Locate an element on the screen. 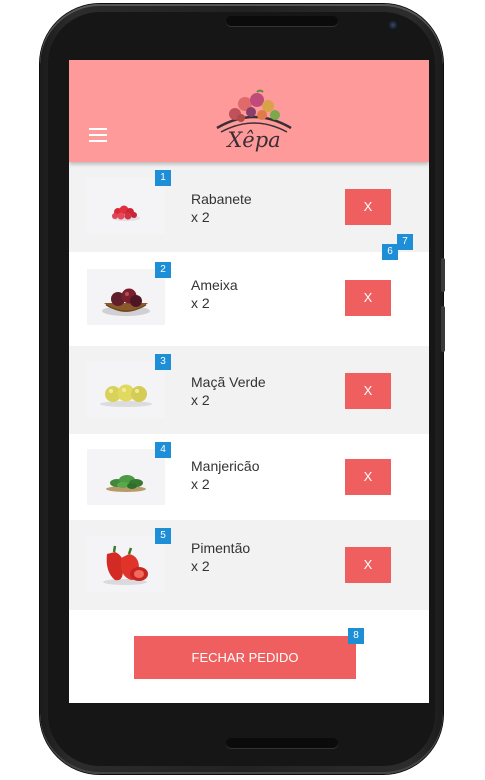 The width and height of the screenshot is (485, 780). xepa-logo: Xêpa is located at coordinates (254, 123).